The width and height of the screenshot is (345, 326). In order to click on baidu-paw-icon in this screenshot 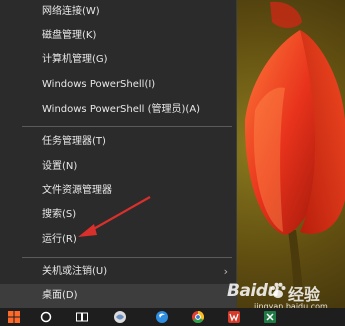, I will do `click(278, 290)`.